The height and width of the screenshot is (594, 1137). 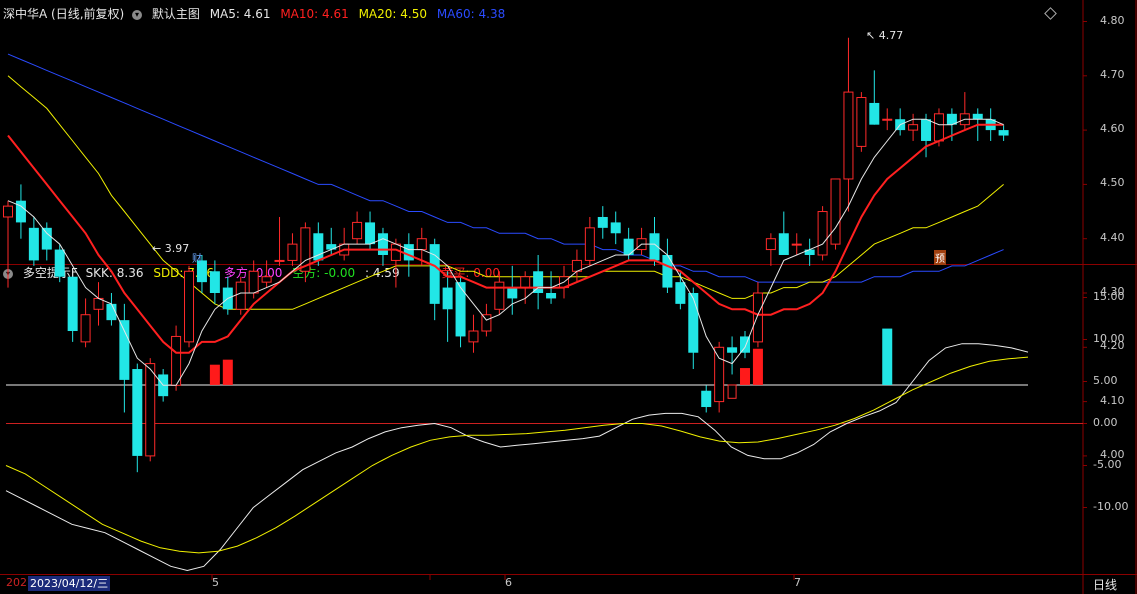 What do you see at coordinates (197, 257) in the screenshot?
I see `earnings-tag: 财` at bounding box center [197, 257].